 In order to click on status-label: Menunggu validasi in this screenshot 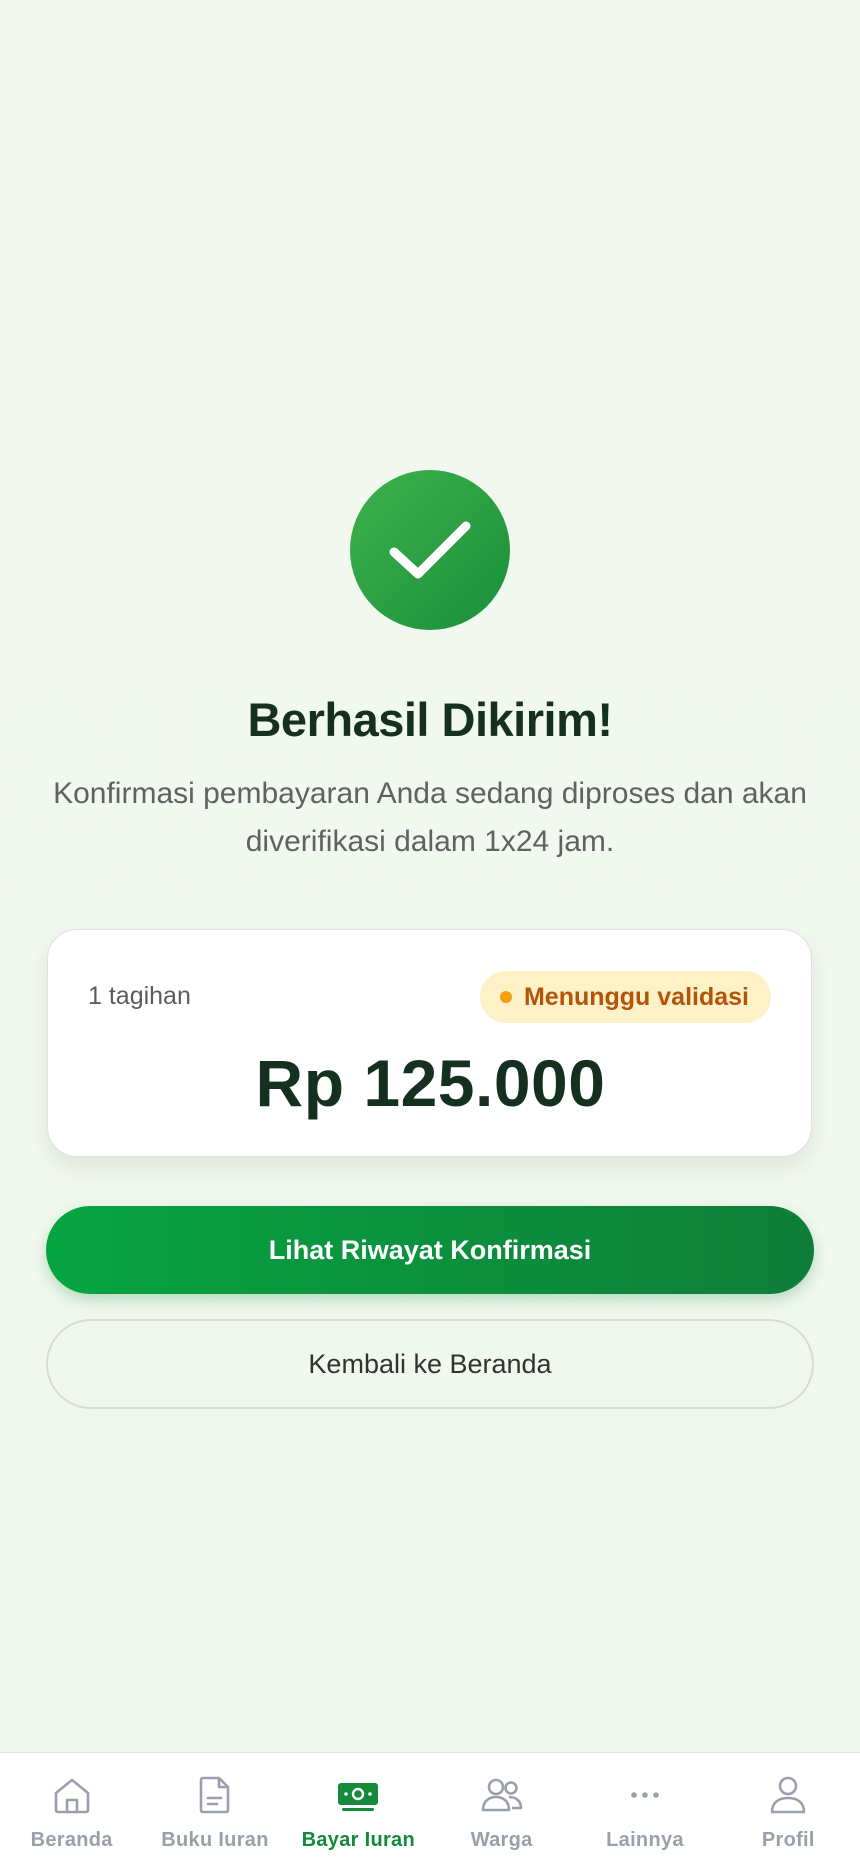, I will do `click(636, 996)`.